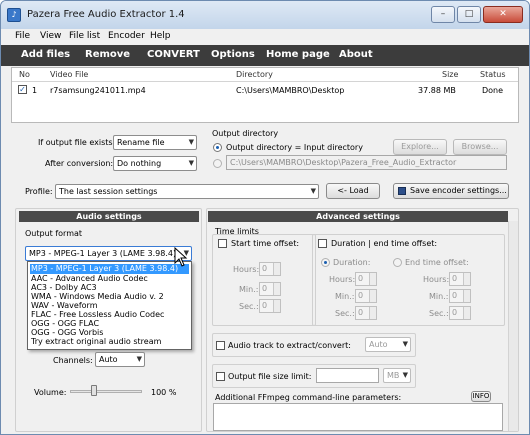 The width and height of the screenshot is (530, 435). What do you see at coordinates (24, 74) in the screenshot?
I see `col-no: No` at bounding box center [24, 74].